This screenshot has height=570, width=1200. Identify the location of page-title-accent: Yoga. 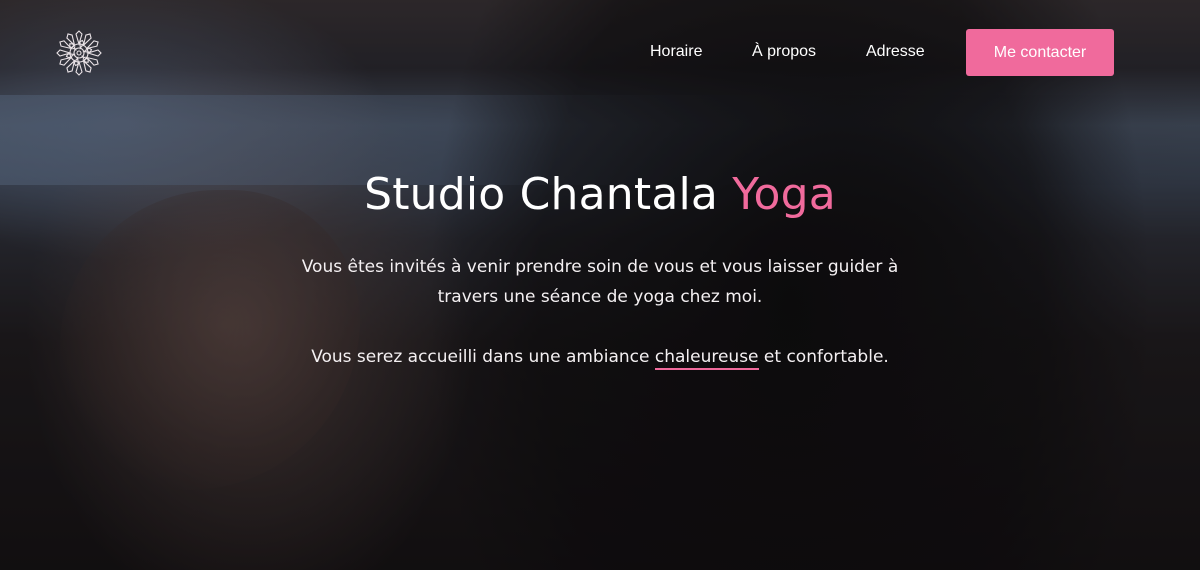
(784, 194).